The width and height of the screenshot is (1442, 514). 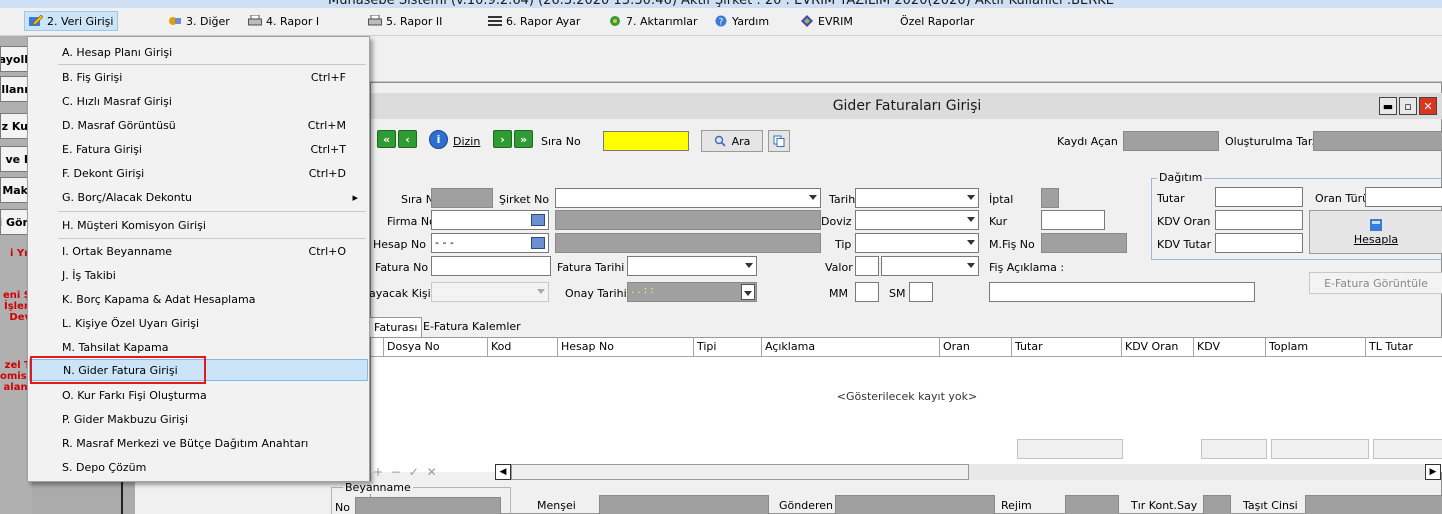 I want to click on tip-select, so click(x=917, y=243).